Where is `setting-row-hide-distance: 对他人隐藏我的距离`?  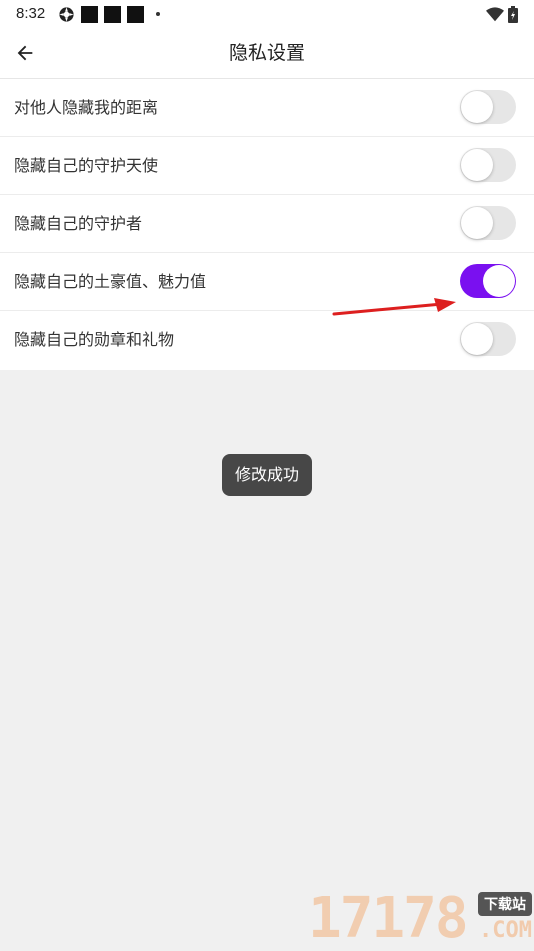
setting-row-hide-distance: 对他人隐藏我的距离 is located at coordinates (267, 108).